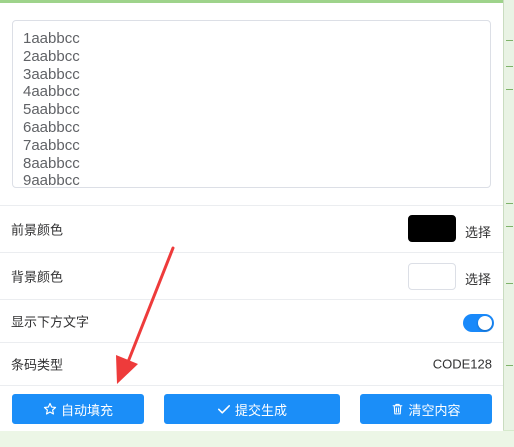 Image resolution: width=514 pixels, height=447 pixels. What do you see at coordinates (462, 364) in the screenshot?
I see `code-type-value: CODE128` at bounding box center [462, 364].